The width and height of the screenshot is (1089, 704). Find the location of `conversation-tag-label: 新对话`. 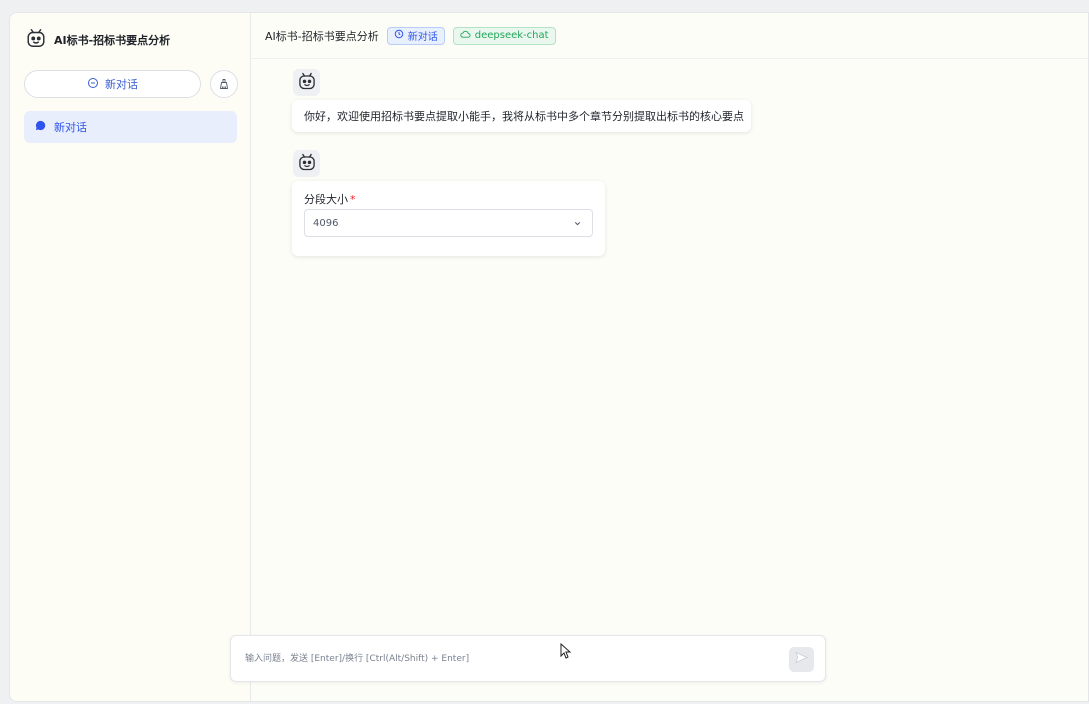

conversation-tag-label: 新对话 is located at coordinates (422, 37).